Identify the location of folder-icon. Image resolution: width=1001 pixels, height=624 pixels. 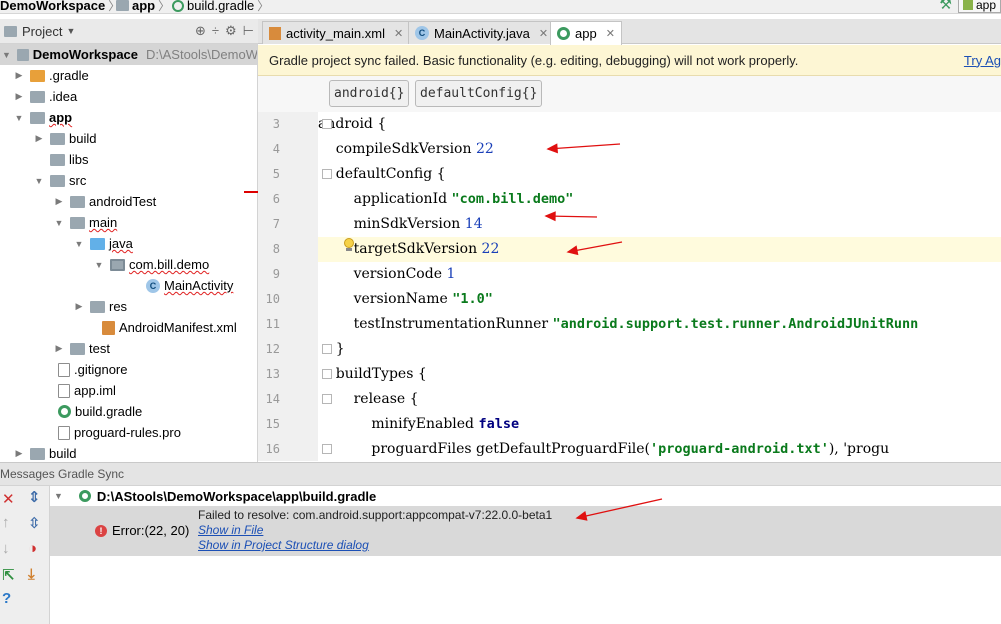
(77, 348).